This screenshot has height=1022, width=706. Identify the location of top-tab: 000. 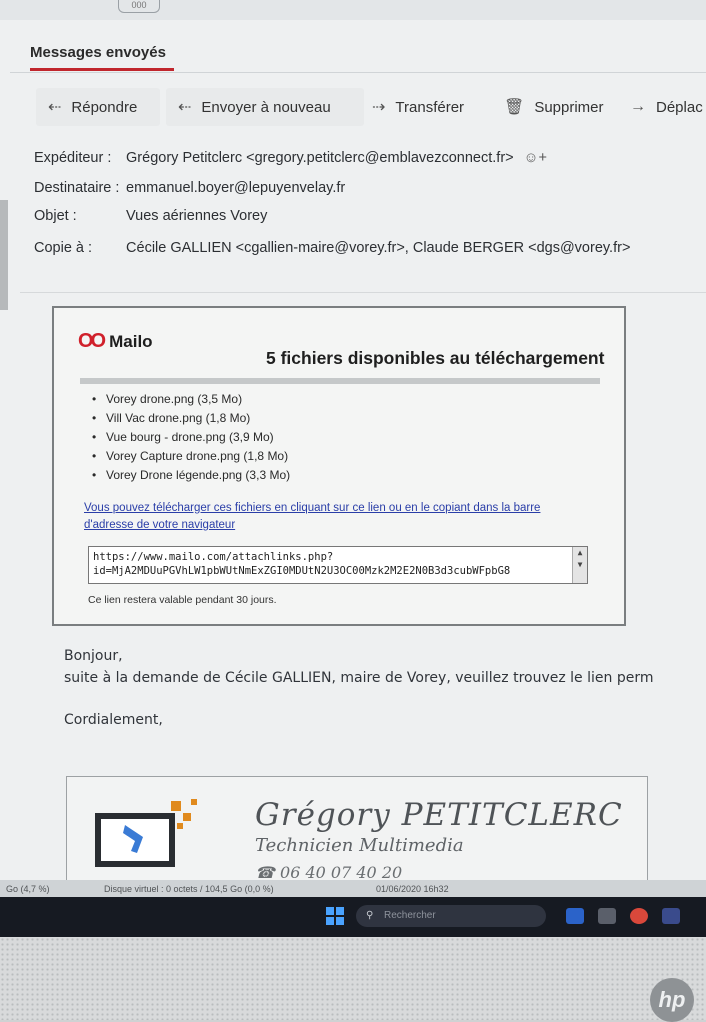
(139, 6).